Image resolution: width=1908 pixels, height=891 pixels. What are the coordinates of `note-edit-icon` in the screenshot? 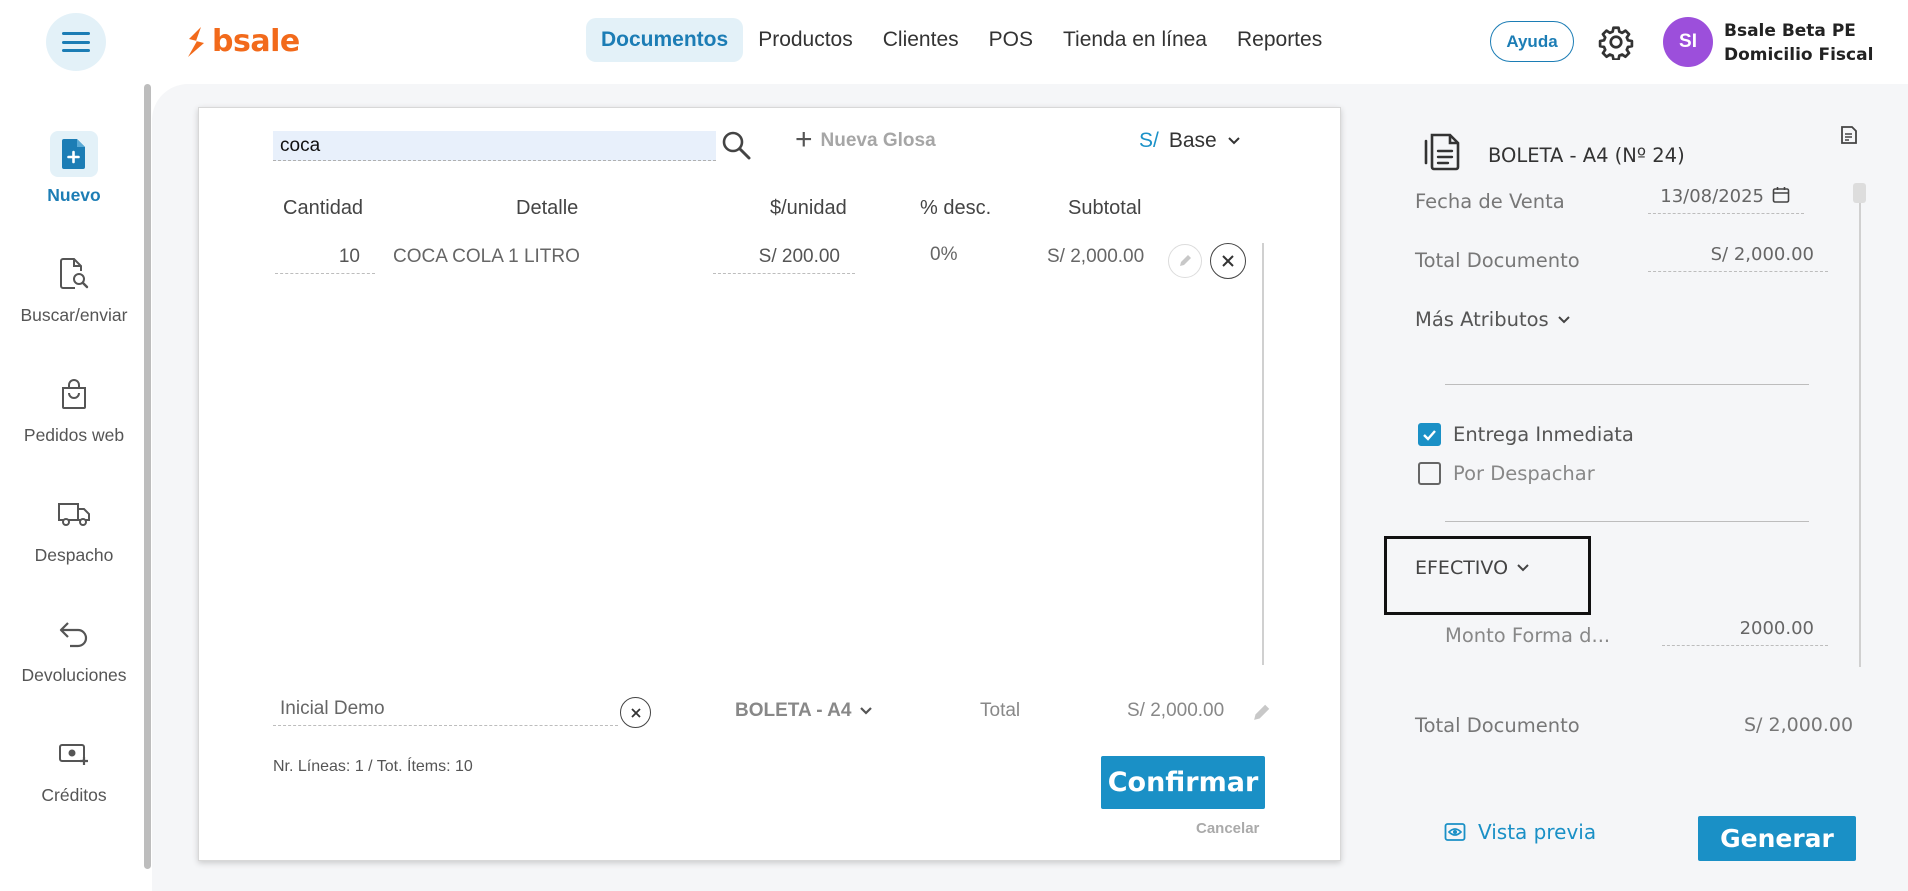 It's located at (1849, 135).